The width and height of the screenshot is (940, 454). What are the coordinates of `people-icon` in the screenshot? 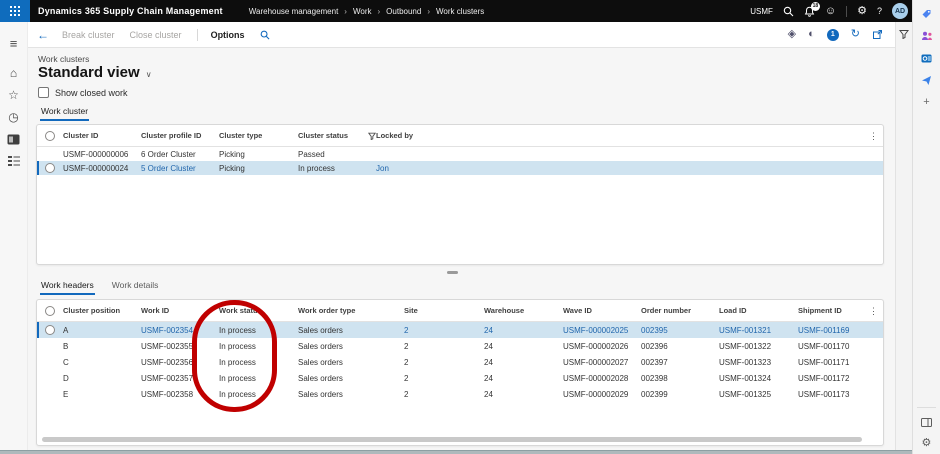 It's located at (927, 36).